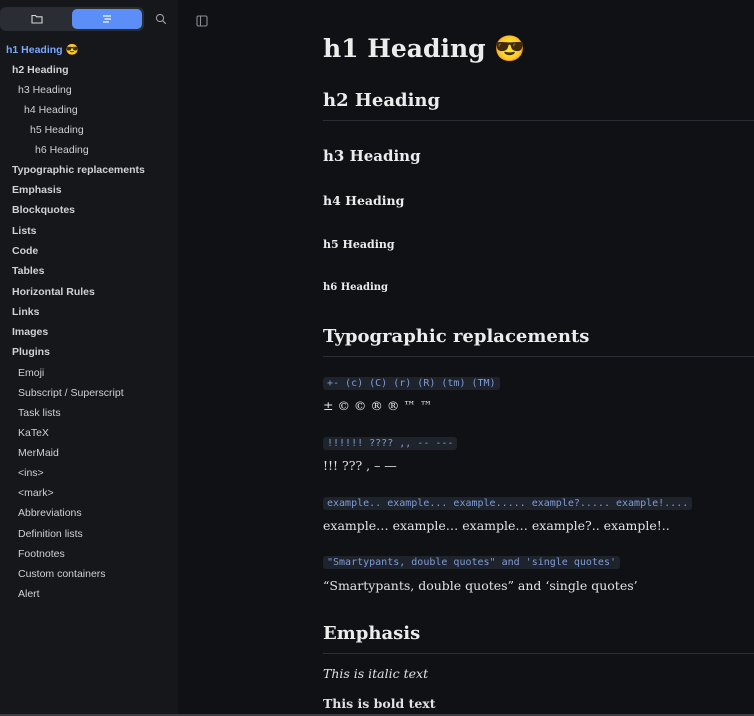  What do you see at coordinates (36, 493) in the screenshot?
I see `outline-item-mark: <mark>` at bounding box center [36, 493].